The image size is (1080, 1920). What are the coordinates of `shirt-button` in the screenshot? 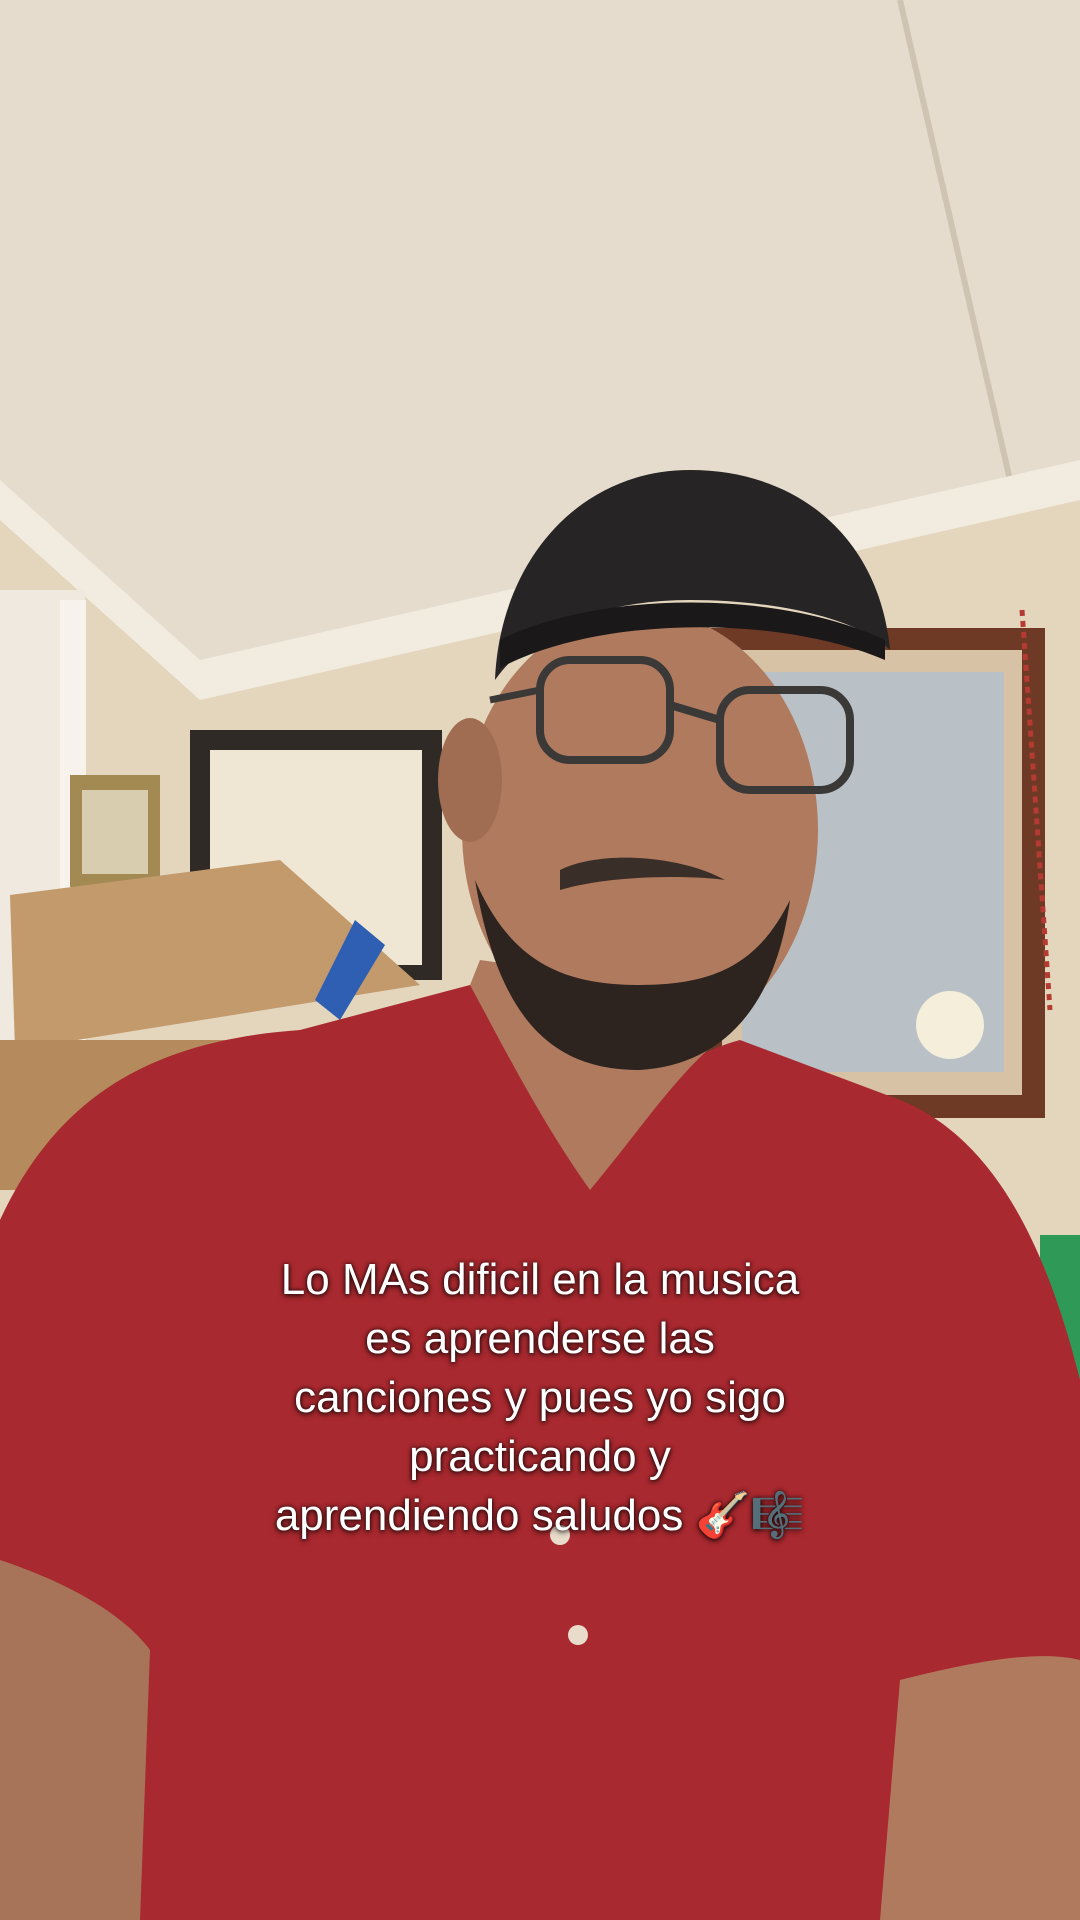 It's located at (578, 1635).